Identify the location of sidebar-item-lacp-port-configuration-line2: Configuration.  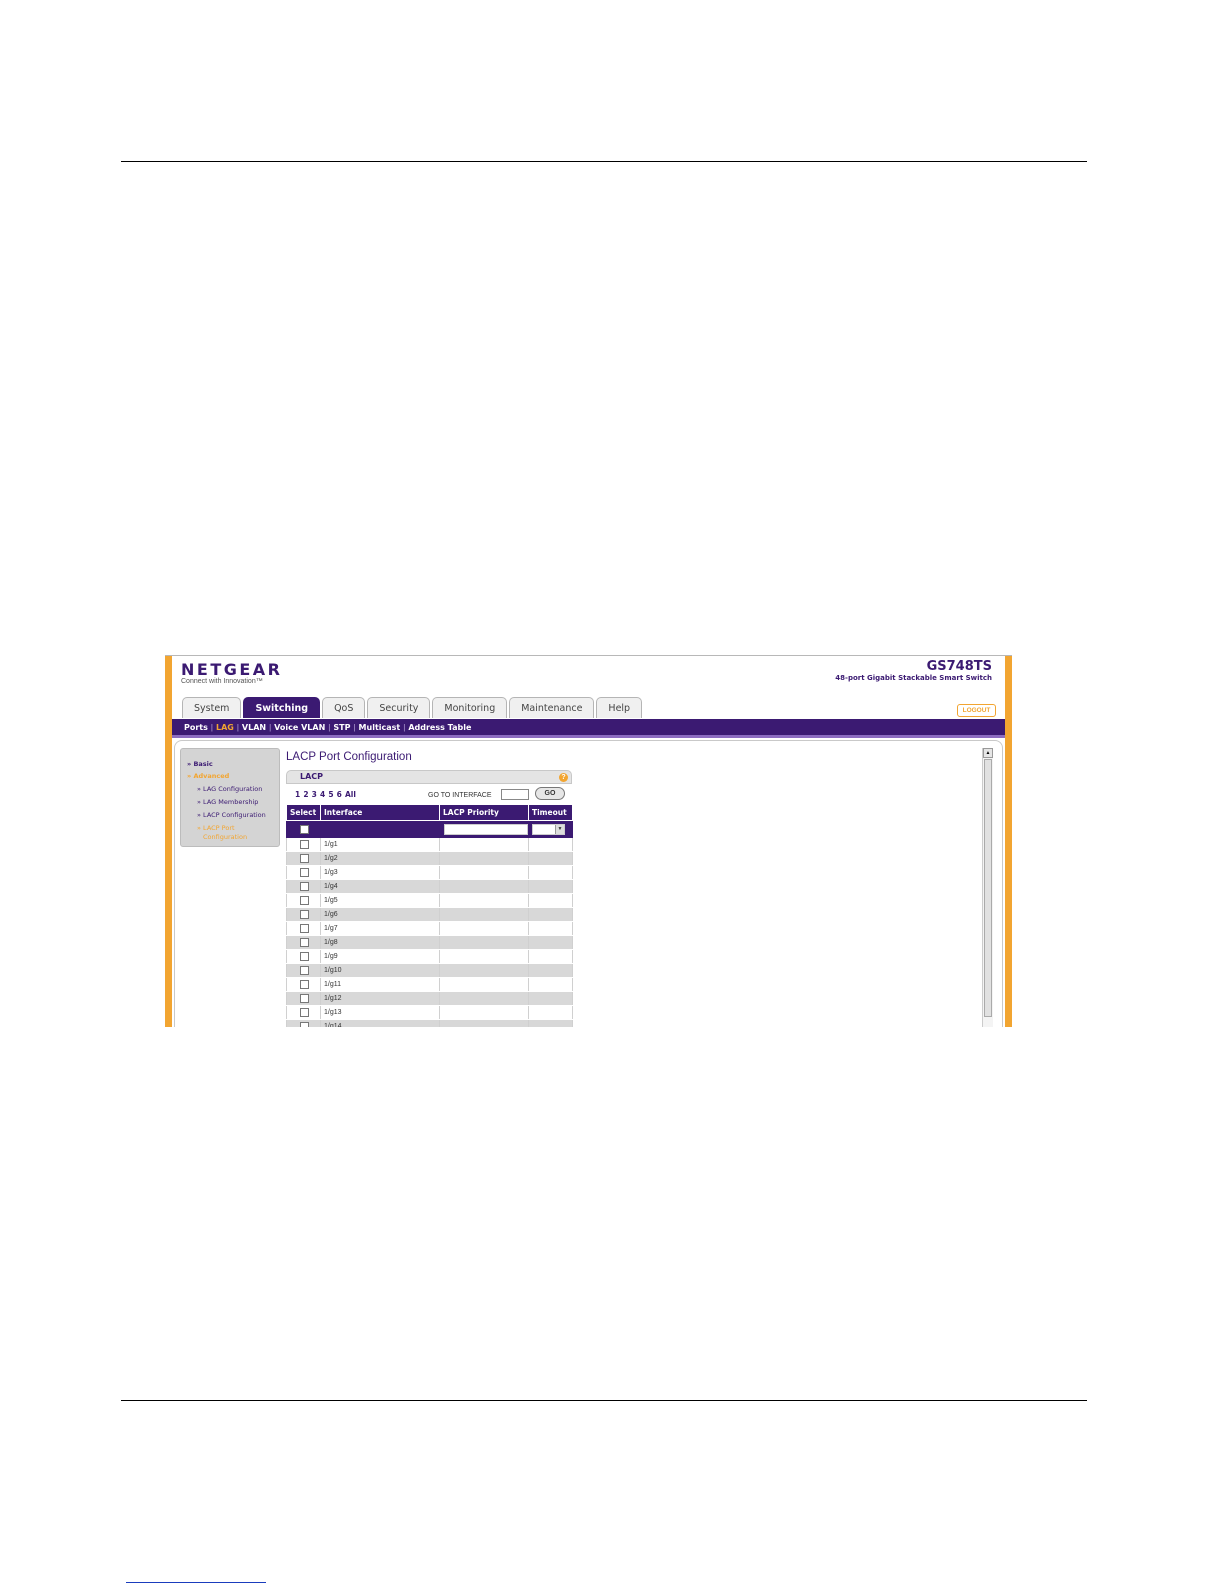
(225, 837).